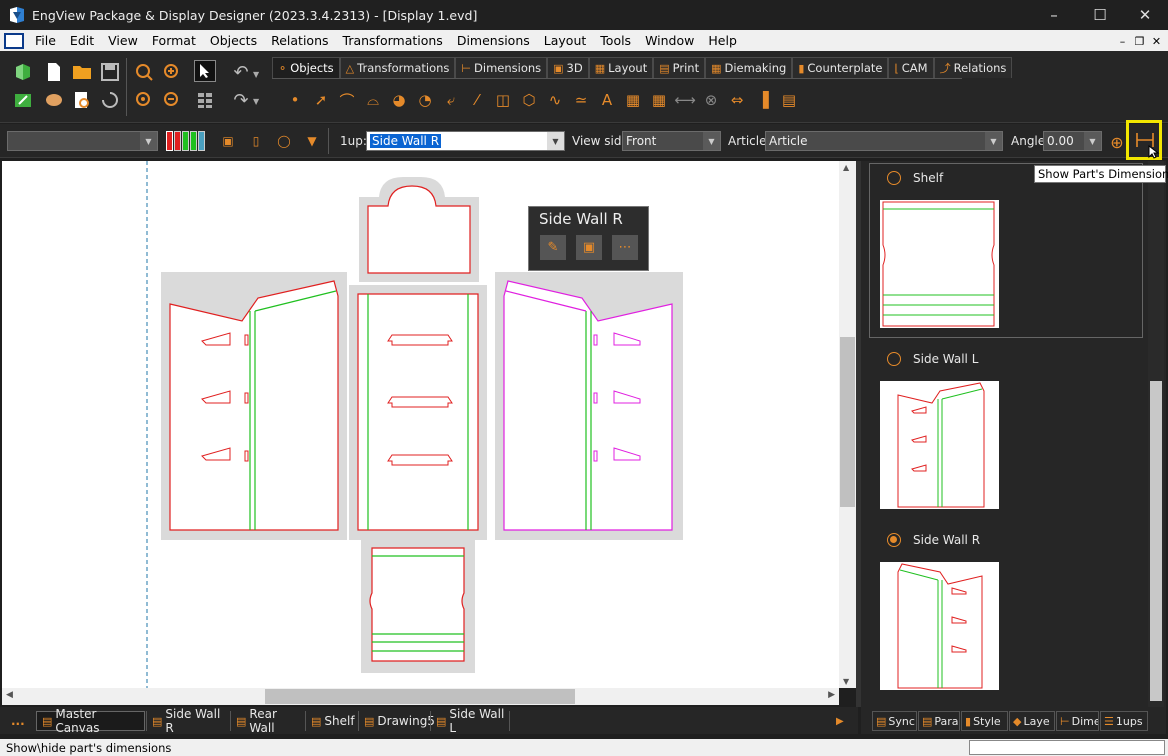  What do you see at coordinates (621, 67) in the screenshot?
I see `tab-layout: ▦ Layout` at bounding box center [621, 67].